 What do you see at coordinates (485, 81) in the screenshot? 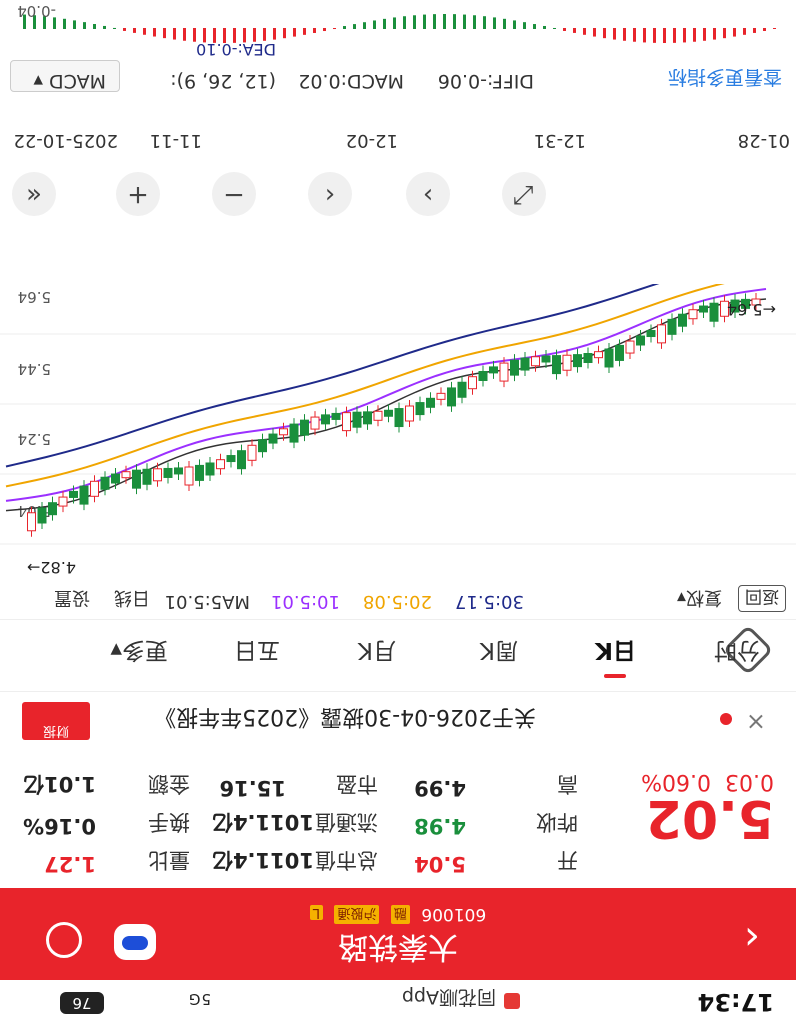
I see `macd-diff: DIFF:-0.06` at bounding box center [485, 81].